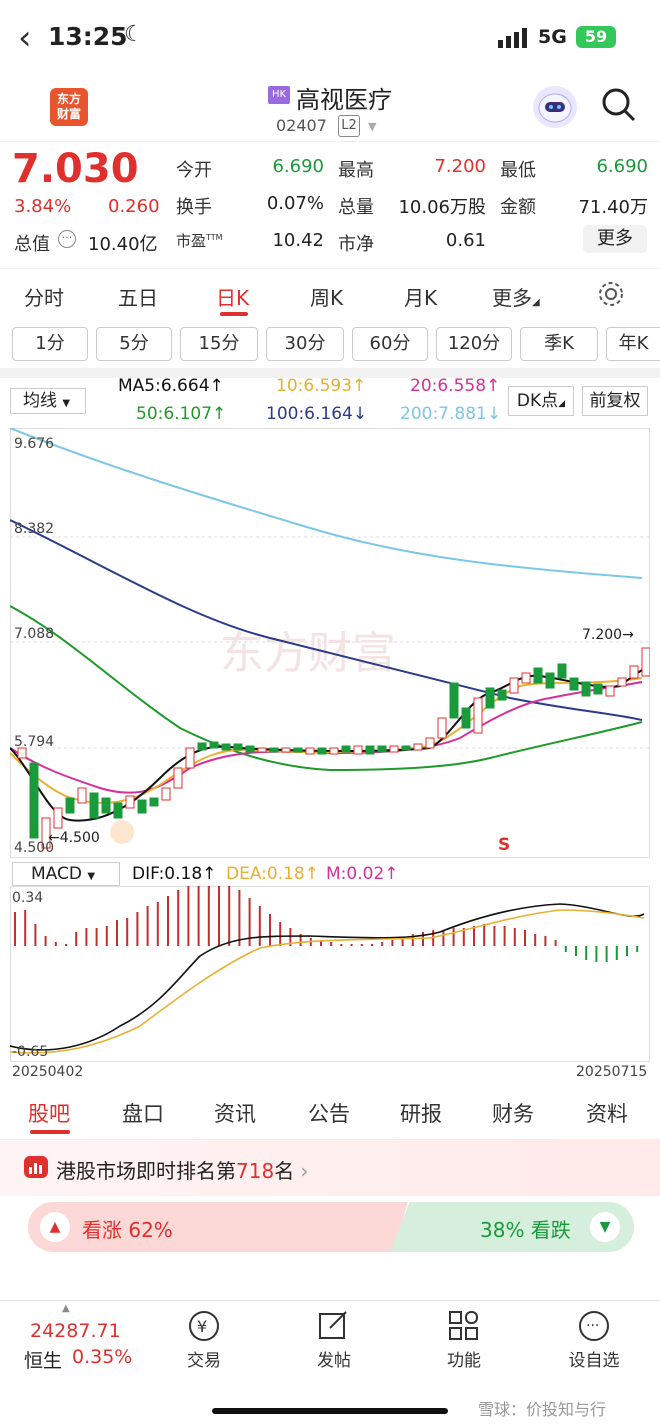  What do you see at coordinates (362, 874) in the screenshot?
I see `m-legend: M:0.02↑` at bounding box center [362, 874].